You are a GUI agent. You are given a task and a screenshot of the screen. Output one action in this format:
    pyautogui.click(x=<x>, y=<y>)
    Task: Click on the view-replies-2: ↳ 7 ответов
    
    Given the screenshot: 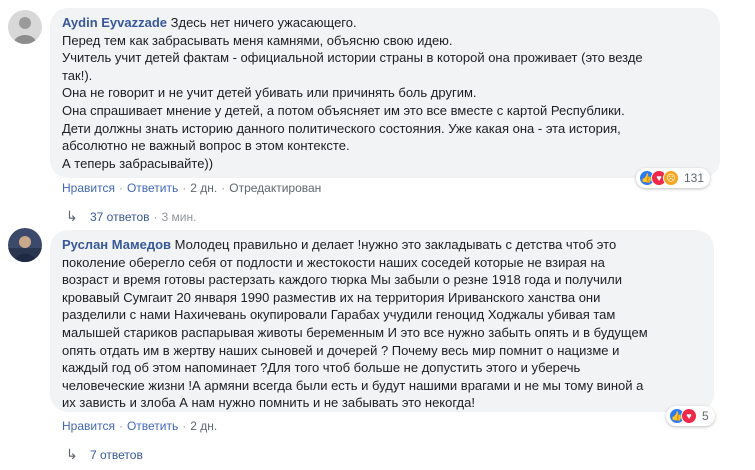 What is the action you would take?
    pyautogui.click(x=104, y=454)
    